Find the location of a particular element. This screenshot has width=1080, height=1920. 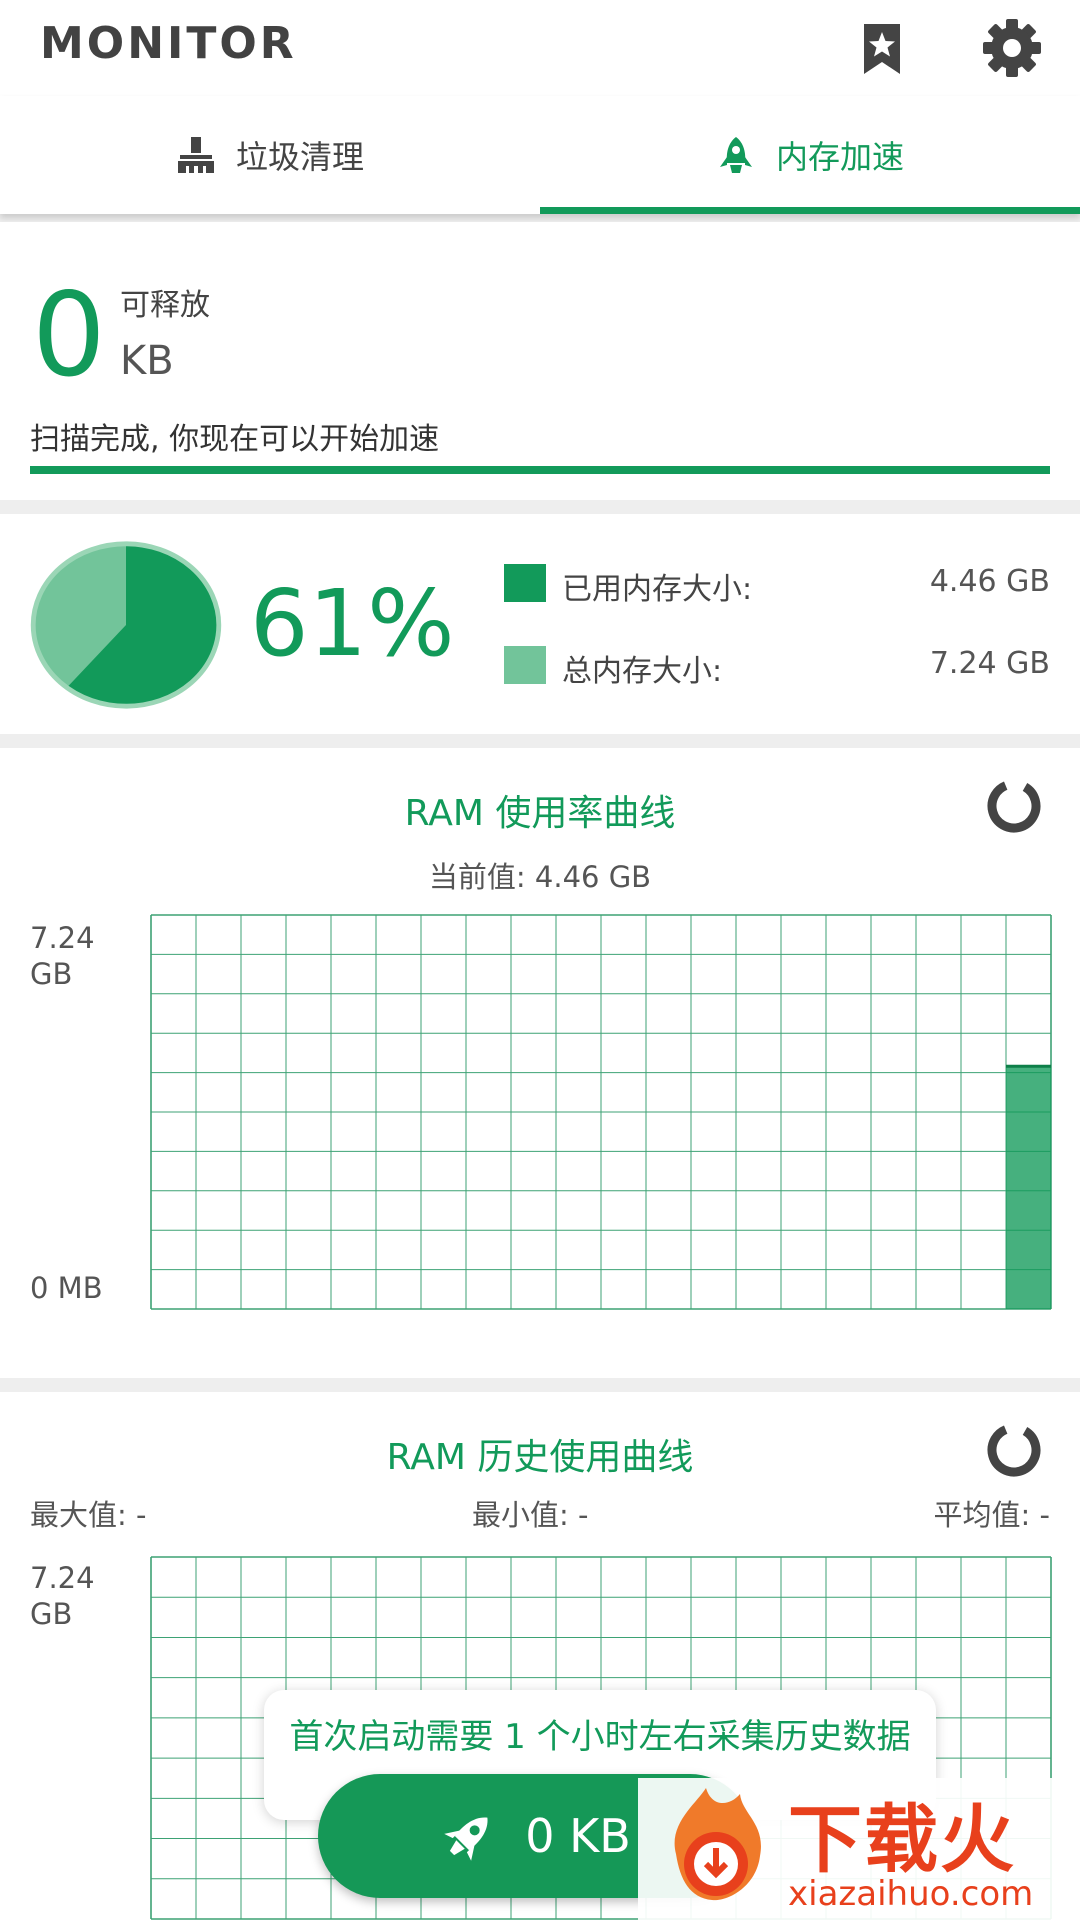

legend-total-label: 总内存大小: is located at coordinates (642, 671).